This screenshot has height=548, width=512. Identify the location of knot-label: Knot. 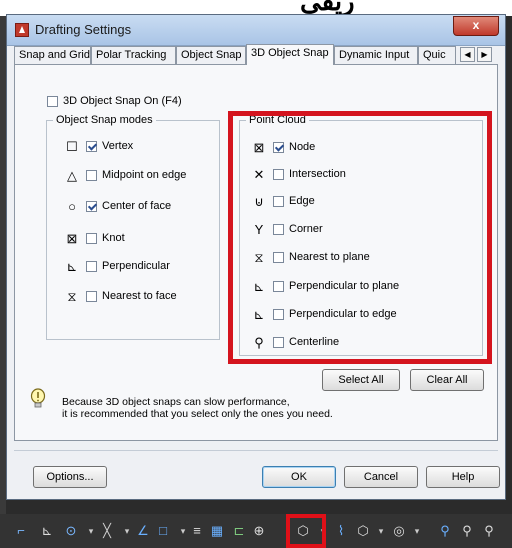
(113, 238).